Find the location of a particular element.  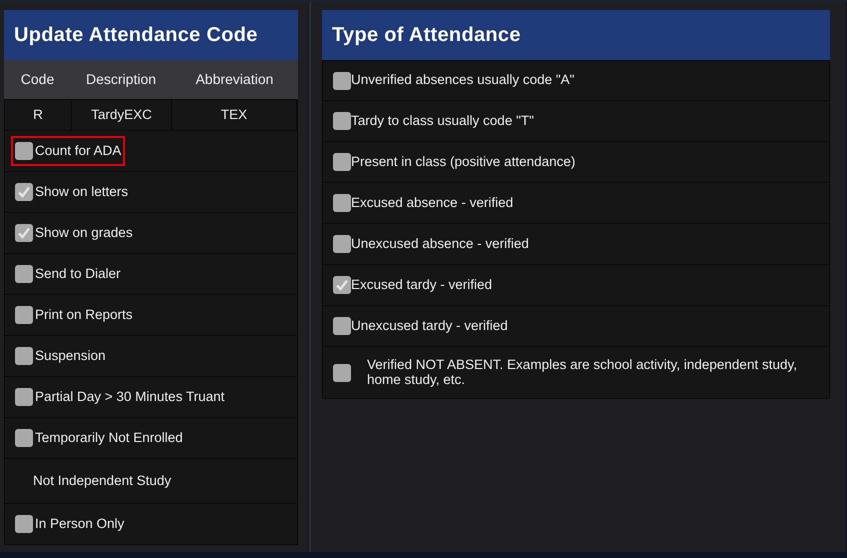

panel-title: Type of Attendance is located at coordinates (576, 35).